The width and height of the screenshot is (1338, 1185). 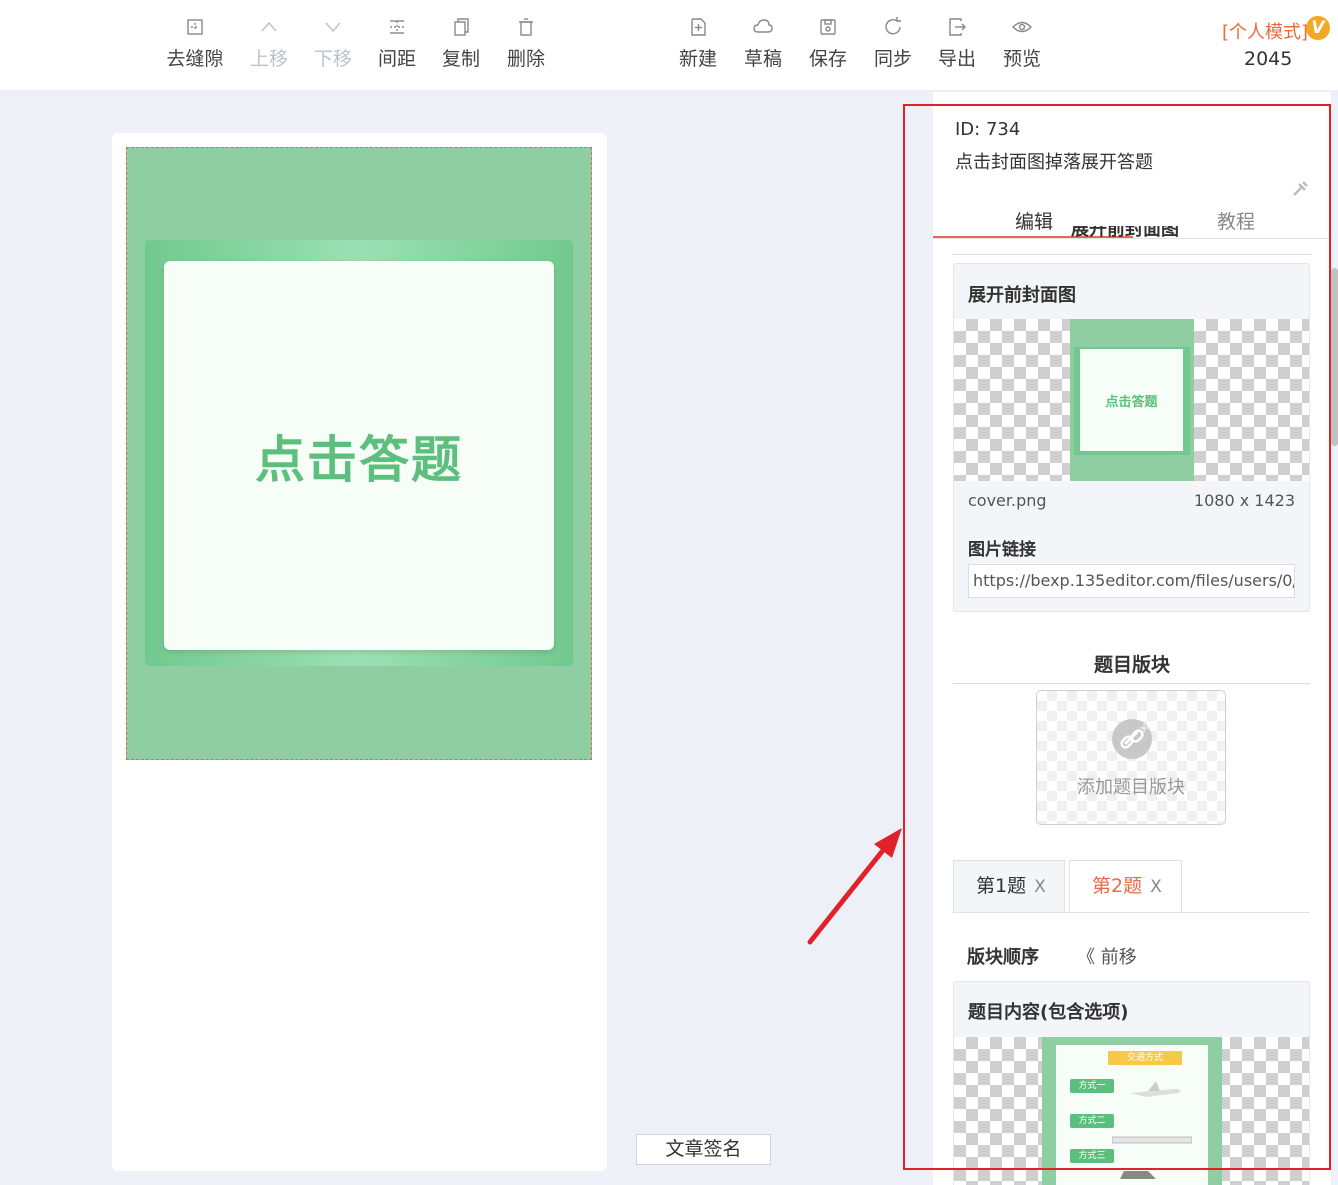 I want to click on panel-scrollbar, so click(x=1334, y=357).